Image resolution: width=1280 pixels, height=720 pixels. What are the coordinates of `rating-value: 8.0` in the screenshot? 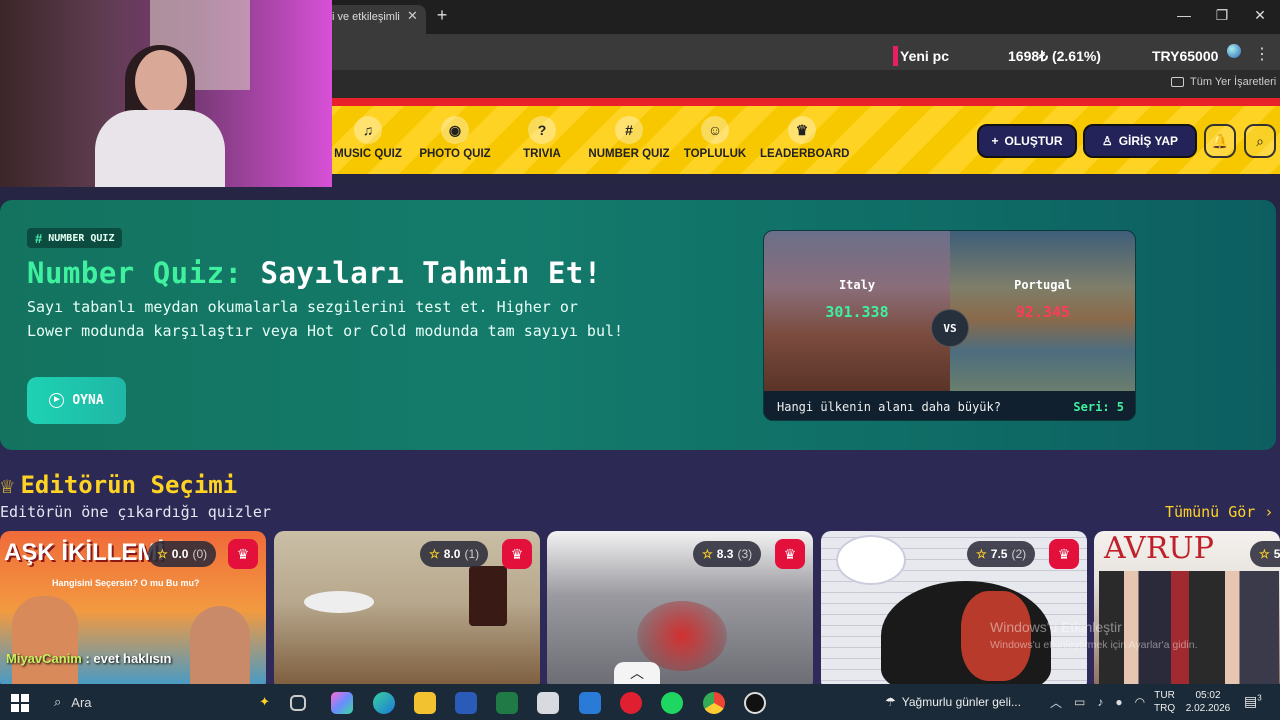 It's located at (452, 554).